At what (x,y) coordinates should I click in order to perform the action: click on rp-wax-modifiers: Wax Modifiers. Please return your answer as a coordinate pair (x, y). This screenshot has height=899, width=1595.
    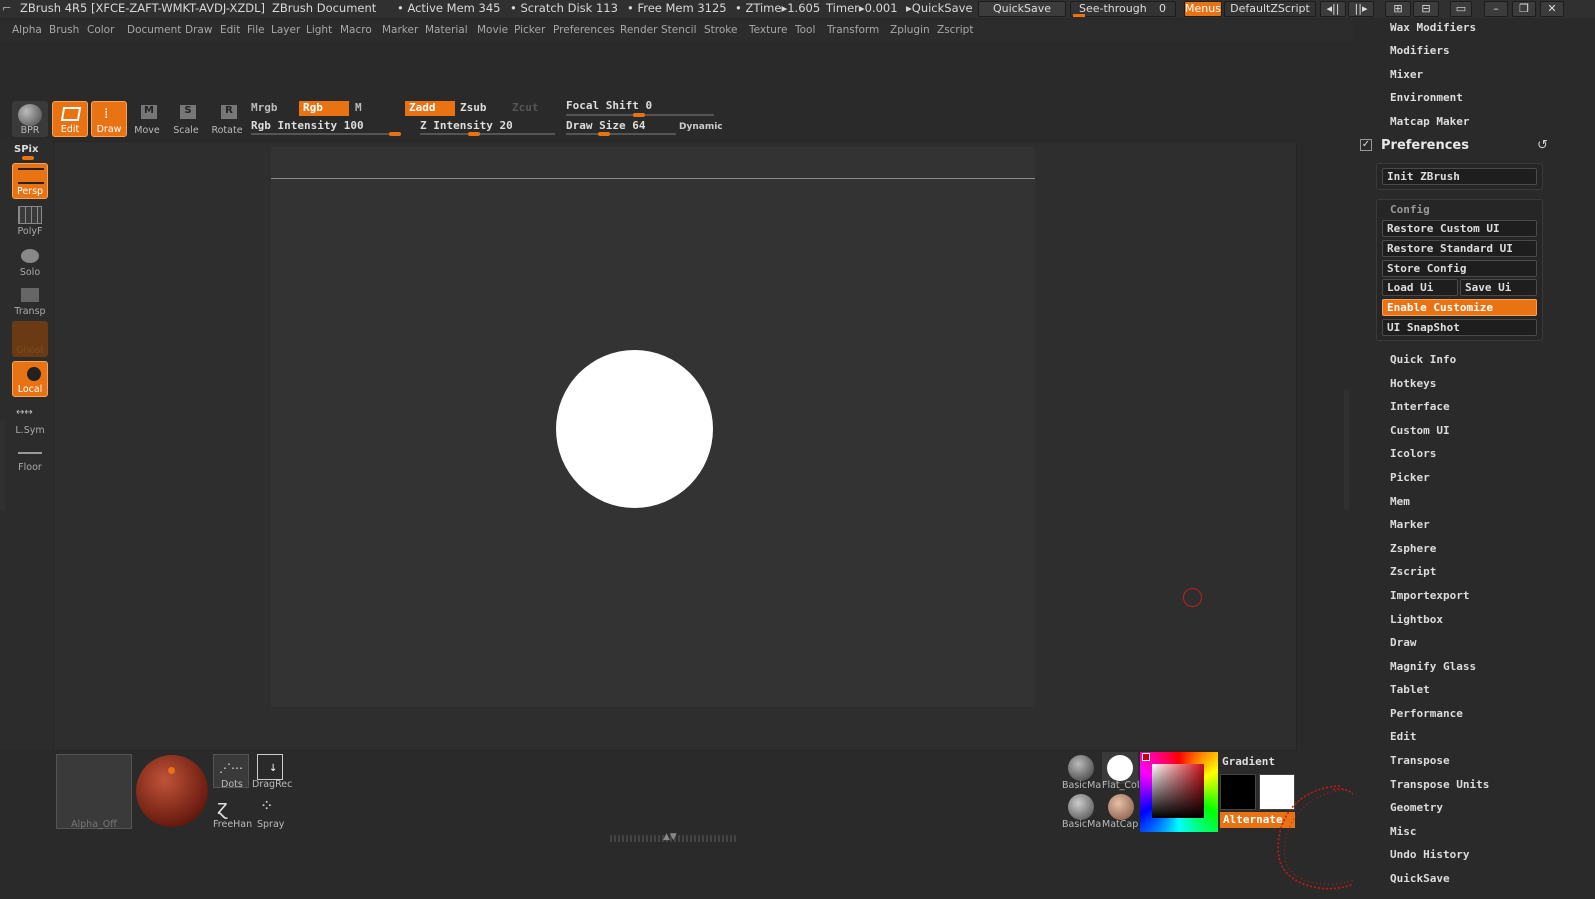
    Looking at the image, I should click on (1433, 27).